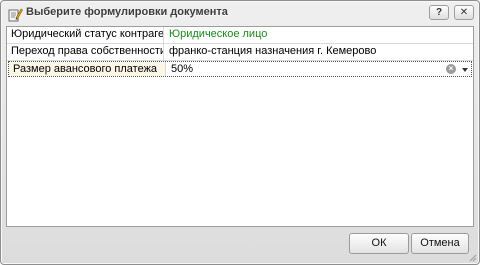 This screenshot has width=480, height=265. Describe the element at coordinates (465, 70) in the screenshot. I see `chevron-down-icon` at that location.